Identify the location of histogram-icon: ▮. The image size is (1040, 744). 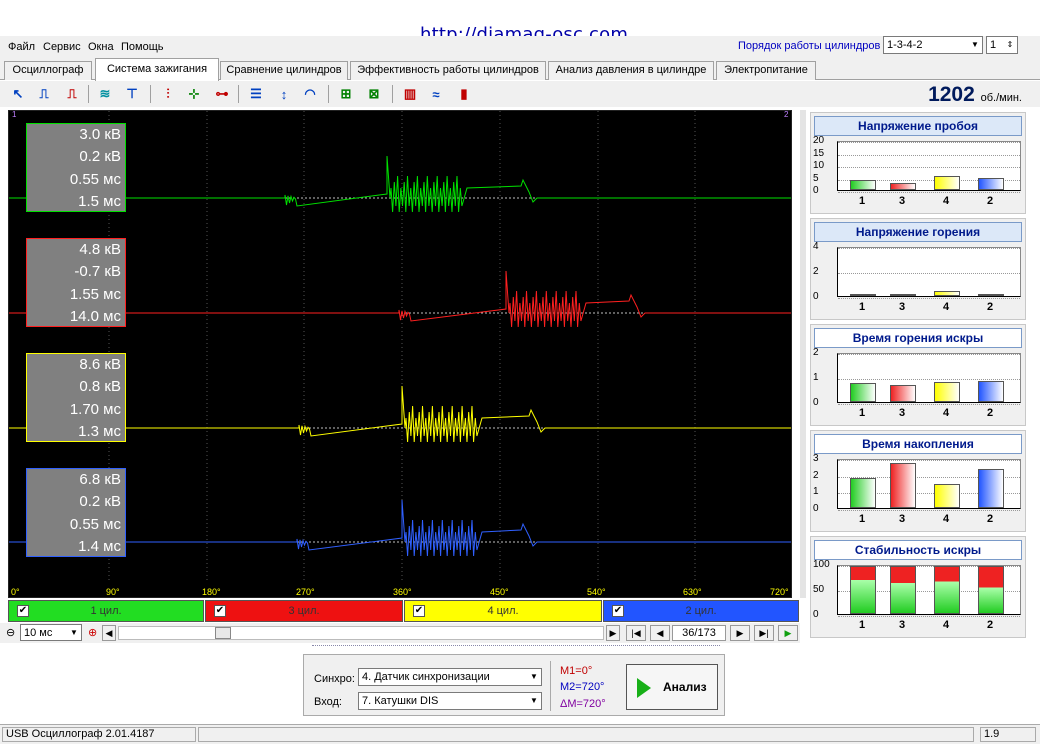
(464, 94).